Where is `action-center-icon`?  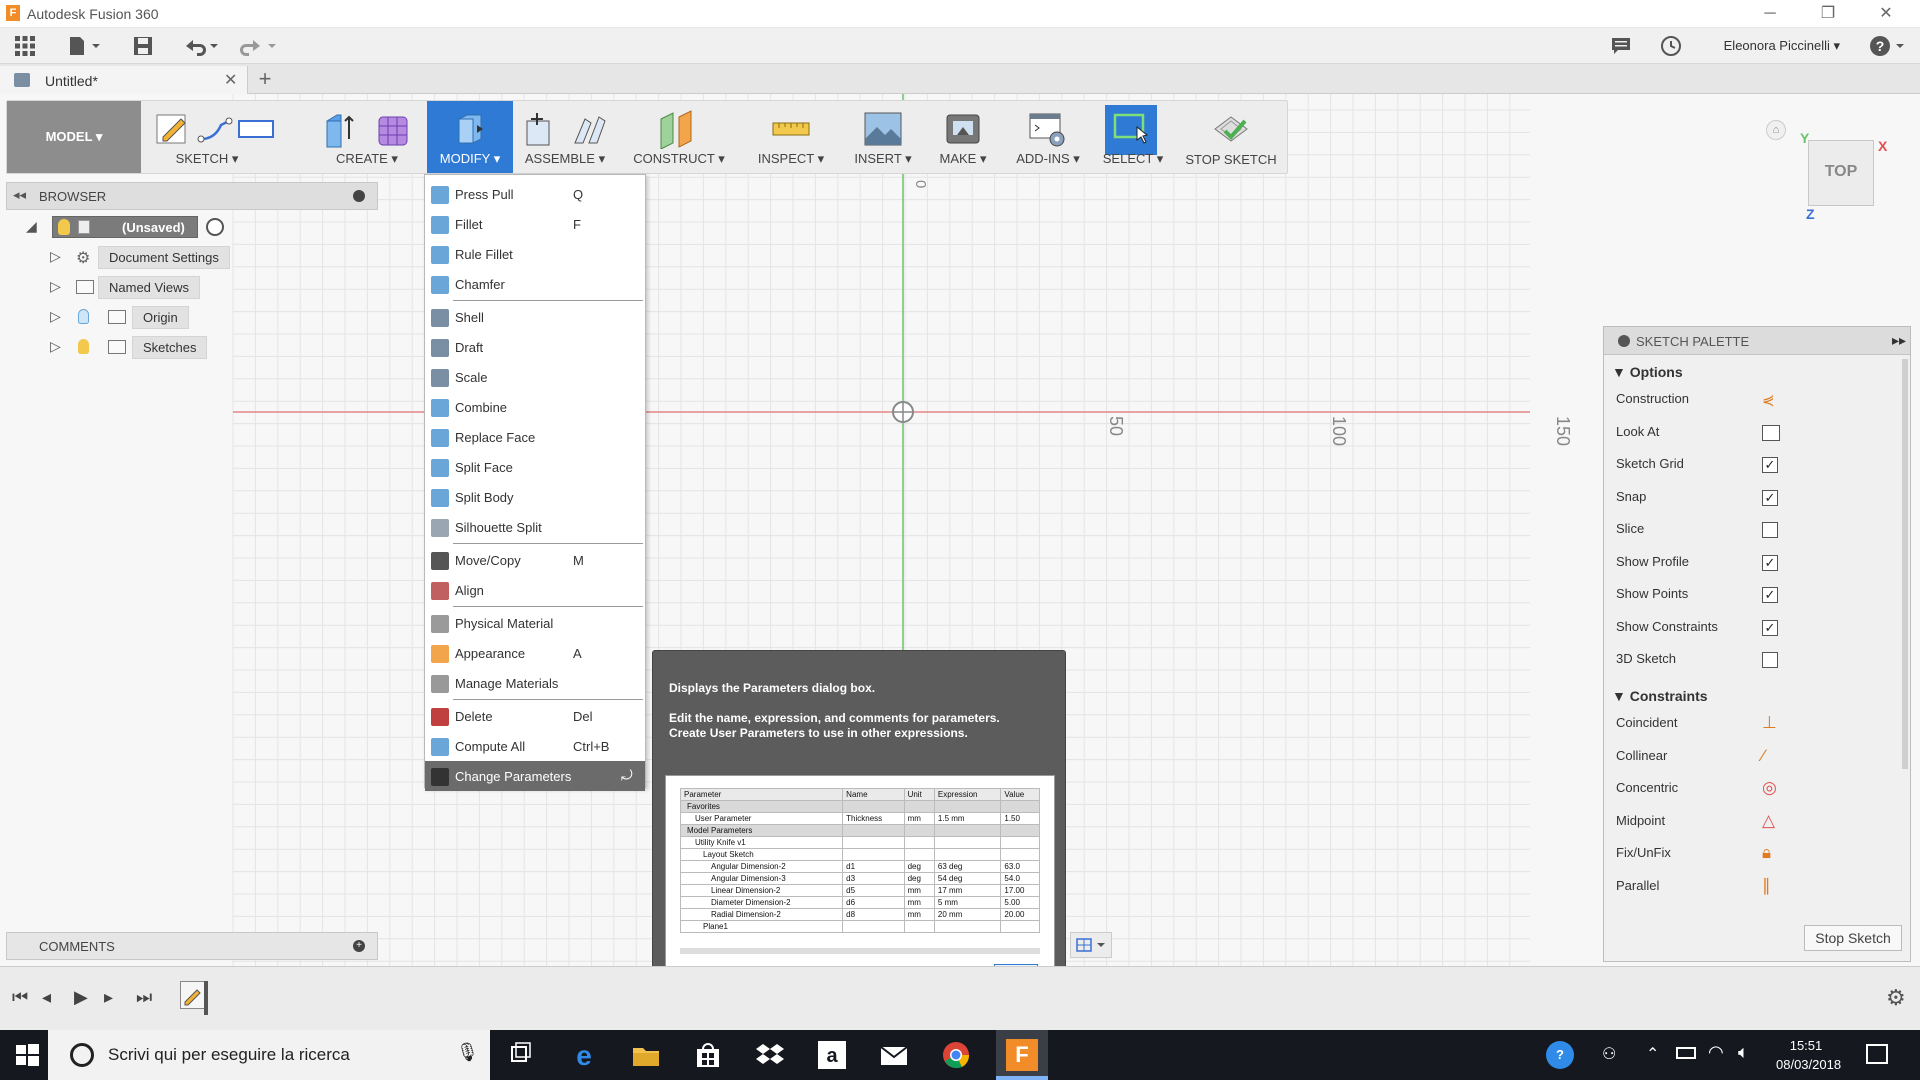
action-center-icon is located at coordinates (1877, 1054).